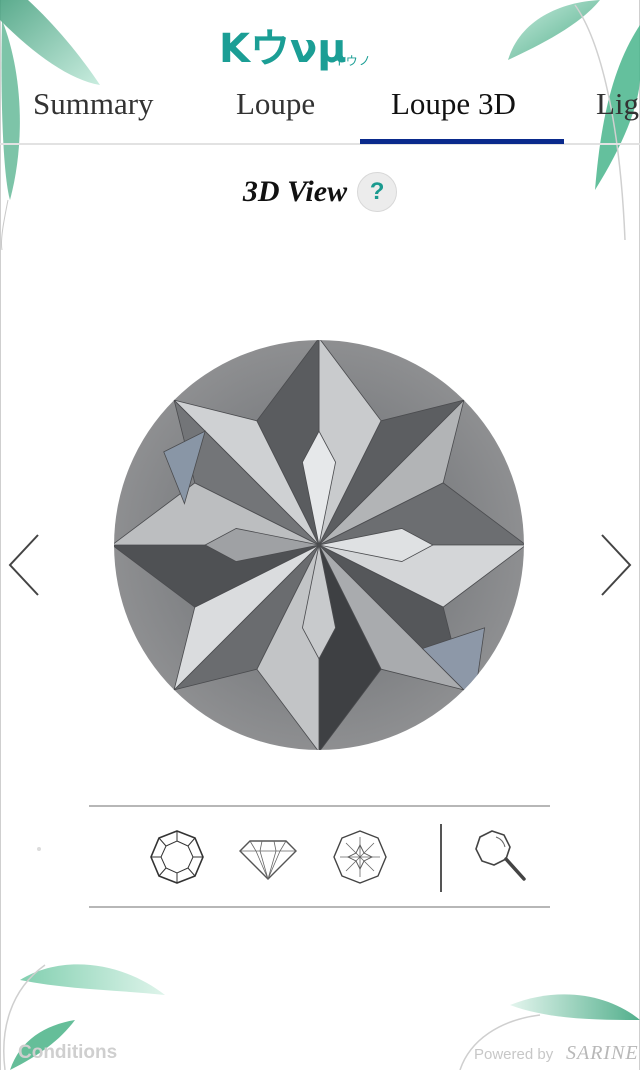  What do you see at coordinates (616, 565) in the screenshot?
I see `chevron-right-icon` at bounding box center [616, 565].